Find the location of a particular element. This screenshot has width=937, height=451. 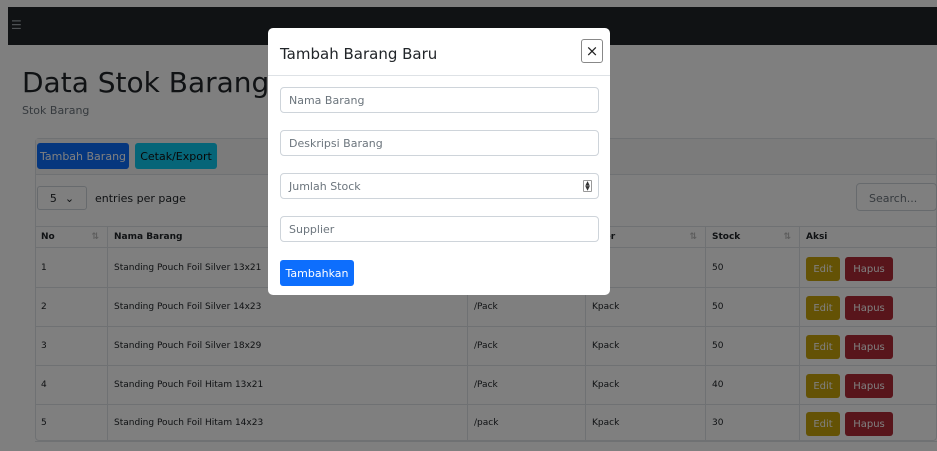

submit-button: Tambahkan is located at coordinates (317, 273).